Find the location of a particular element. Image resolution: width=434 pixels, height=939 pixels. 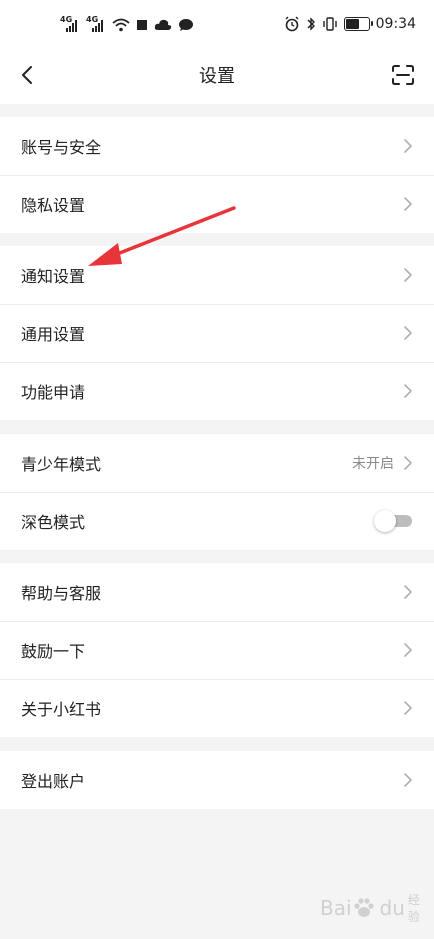

battery-icon is located at coordinates (358, 24).